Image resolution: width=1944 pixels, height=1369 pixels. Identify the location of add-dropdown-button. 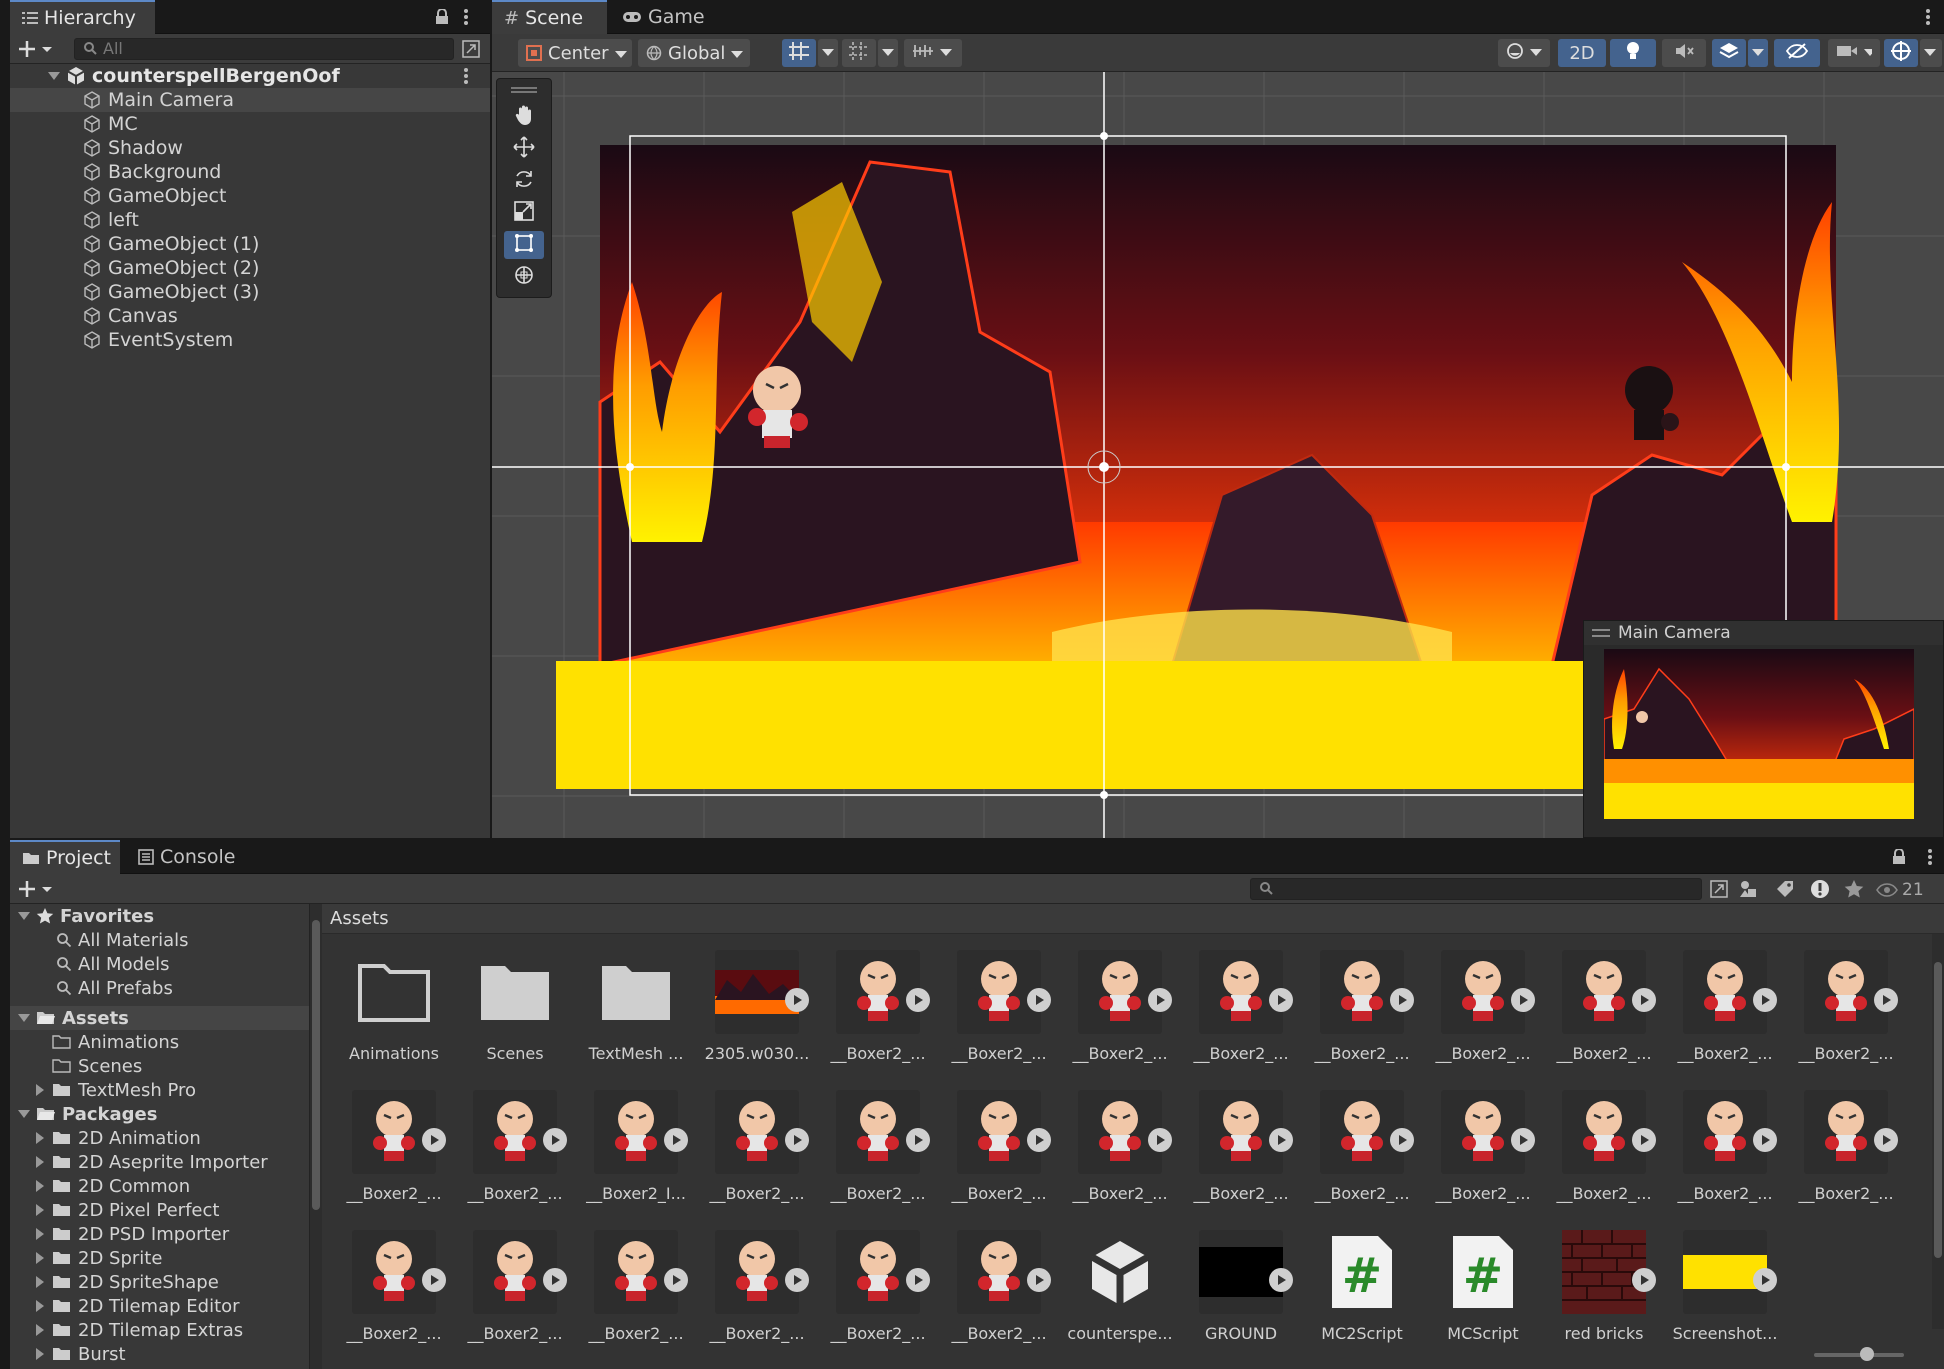
(36, 49).